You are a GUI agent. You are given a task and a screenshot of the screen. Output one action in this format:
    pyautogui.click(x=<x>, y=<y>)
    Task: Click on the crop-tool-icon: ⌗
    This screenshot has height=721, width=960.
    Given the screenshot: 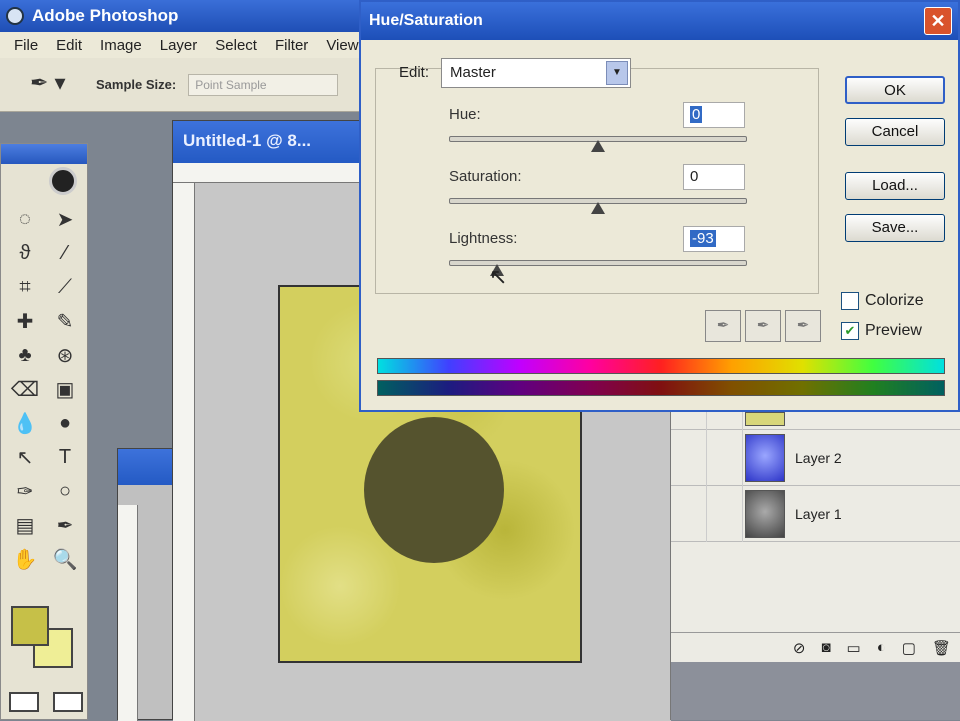 What is the action you would take?
    pyautogui.click(x=25, y=287)
    